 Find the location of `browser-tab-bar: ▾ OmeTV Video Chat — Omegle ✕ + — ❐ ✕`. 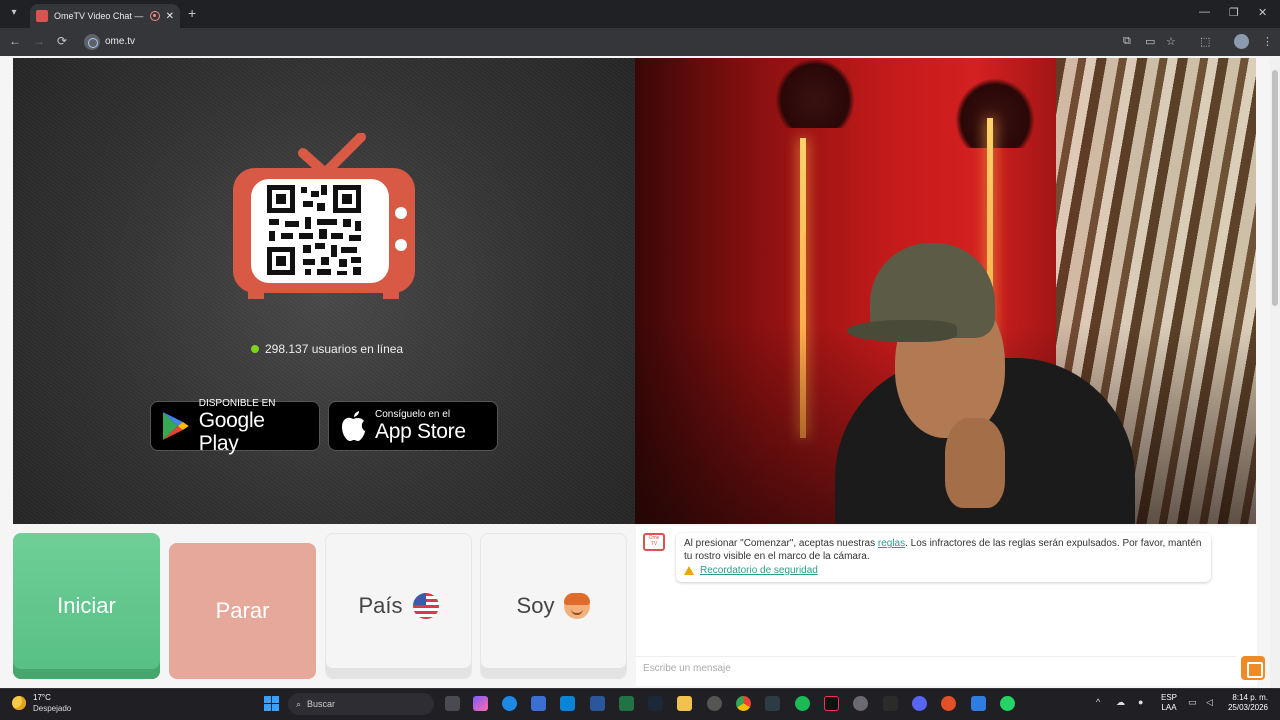

browser-tab-bar: ▾ OmeTV Video Chat — Omegle ✕ + — ❐ ✕ is located at coordinates (640, 14).